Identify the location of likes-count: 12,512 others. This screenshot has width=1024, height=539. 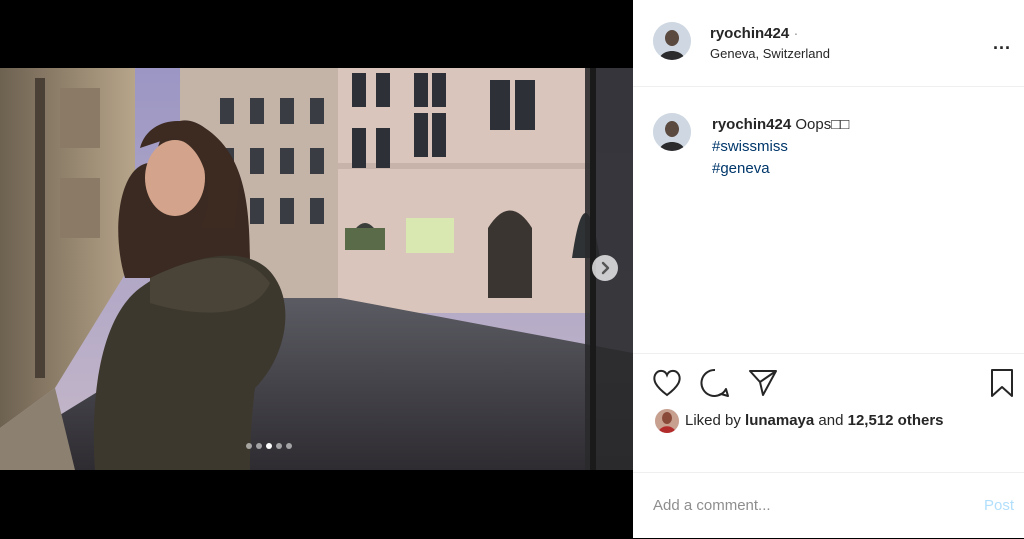
(896, 420).